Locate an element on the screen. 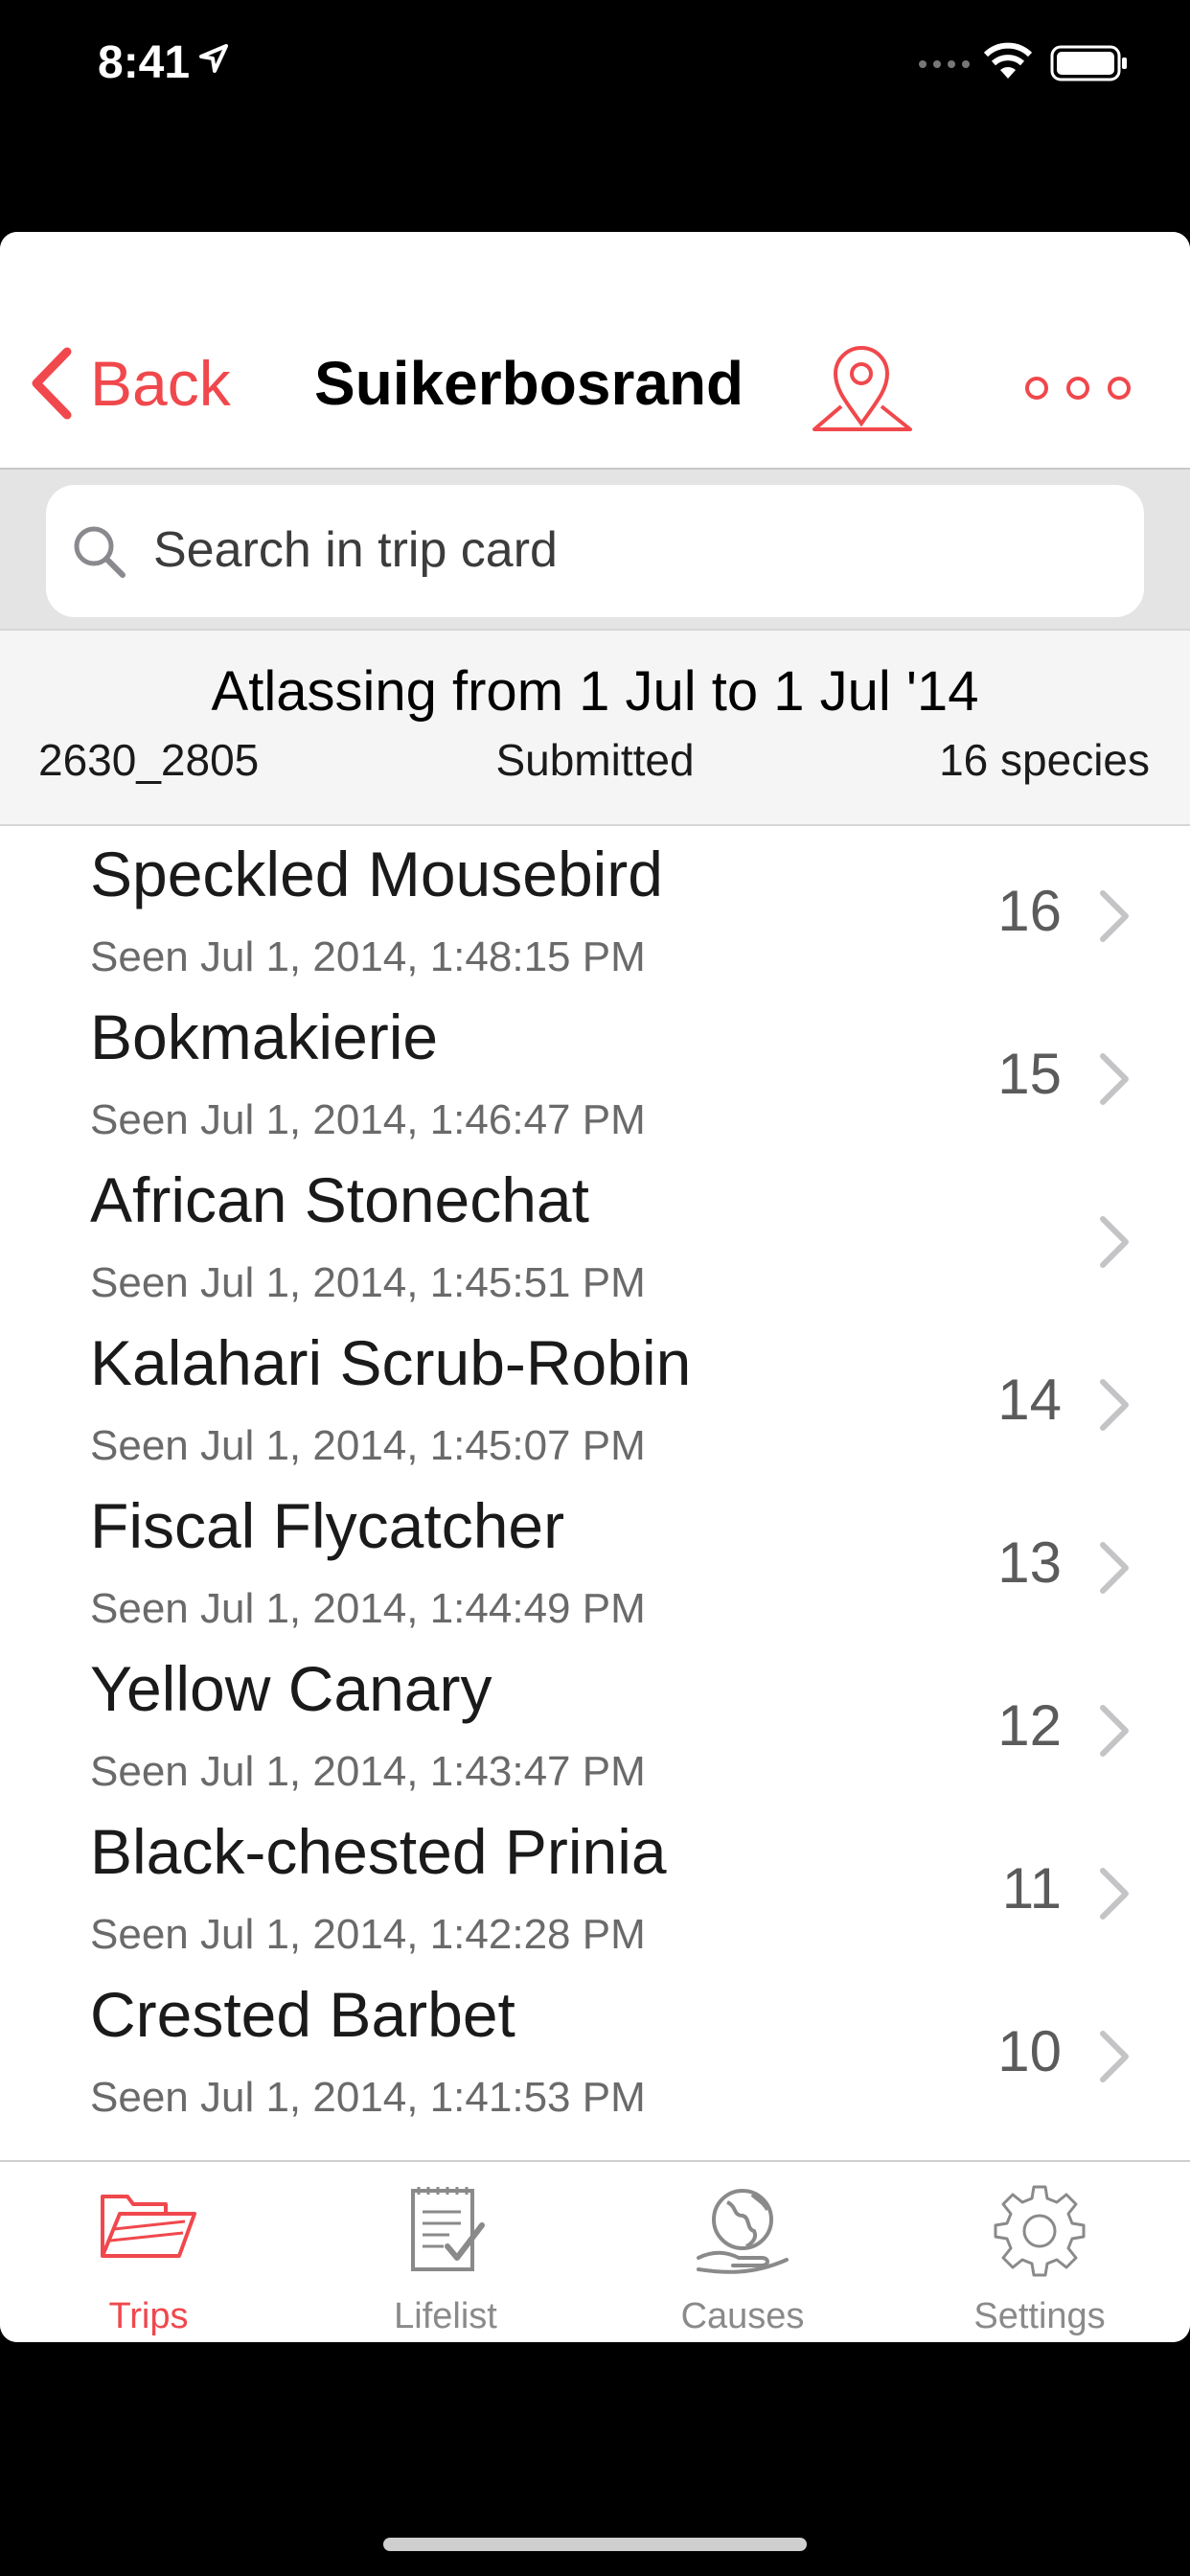 This screenshot has height=2576, width=1190. status-time: 8:41 is located at coordinates (144, 63).